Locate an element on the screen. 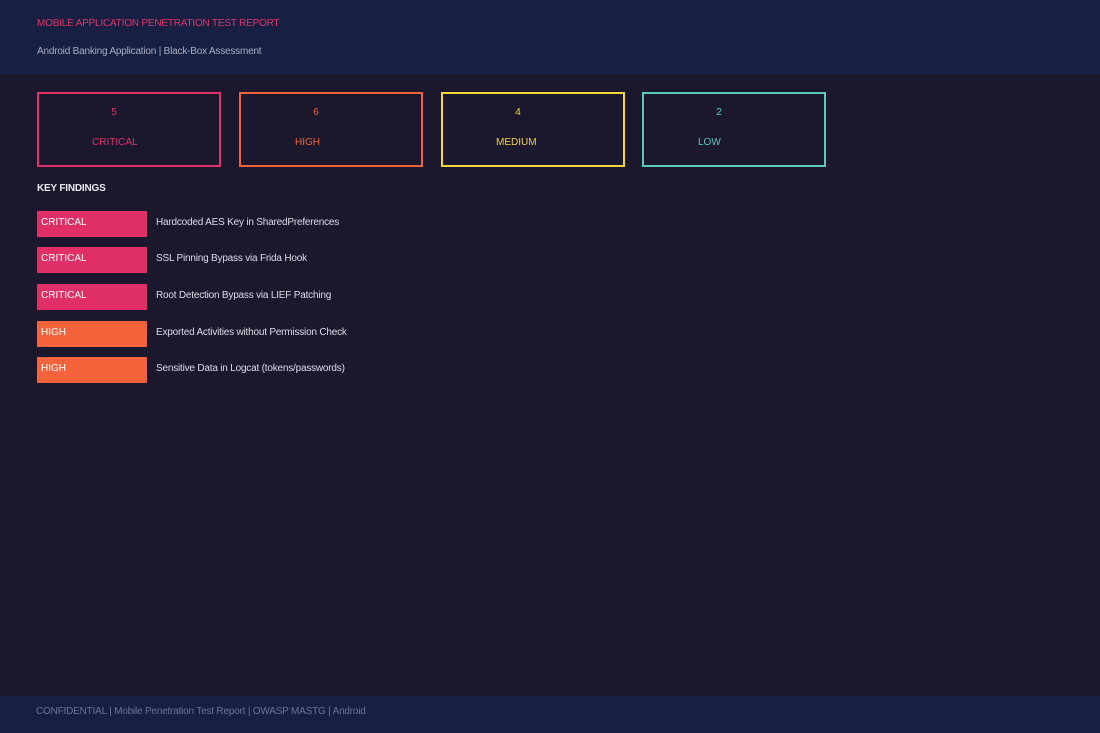 The width and height of the screenshot is (1100, 733). finding-title: SSL Pinning Bypass via Frida Hook is located at coordinates (231, 258).